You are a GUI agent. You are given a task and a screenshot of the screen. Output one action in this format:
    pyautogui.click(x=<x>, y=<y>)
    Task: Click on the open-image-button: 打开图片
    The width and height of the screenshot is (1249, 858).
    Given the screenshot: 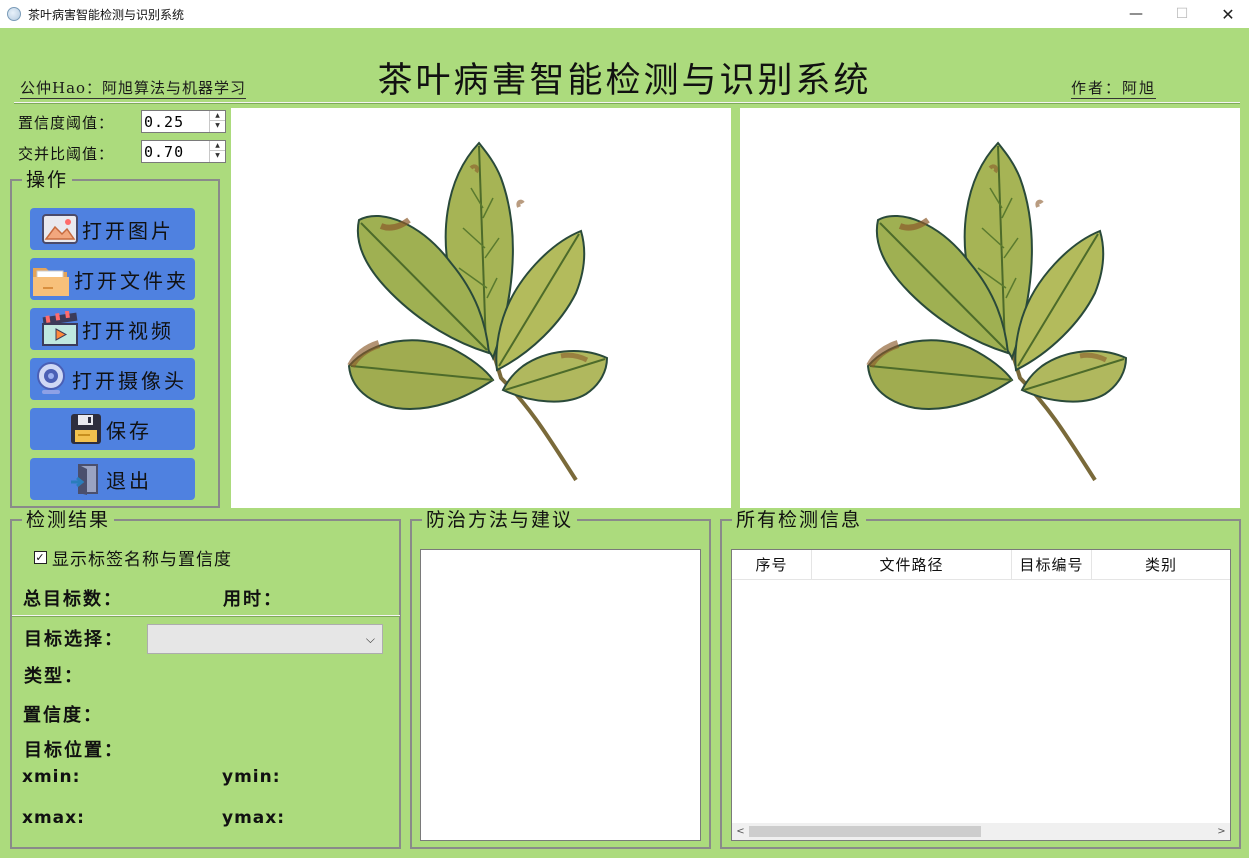 What is the action you would take?
    pyautogui.click(x=112, y=229)
    